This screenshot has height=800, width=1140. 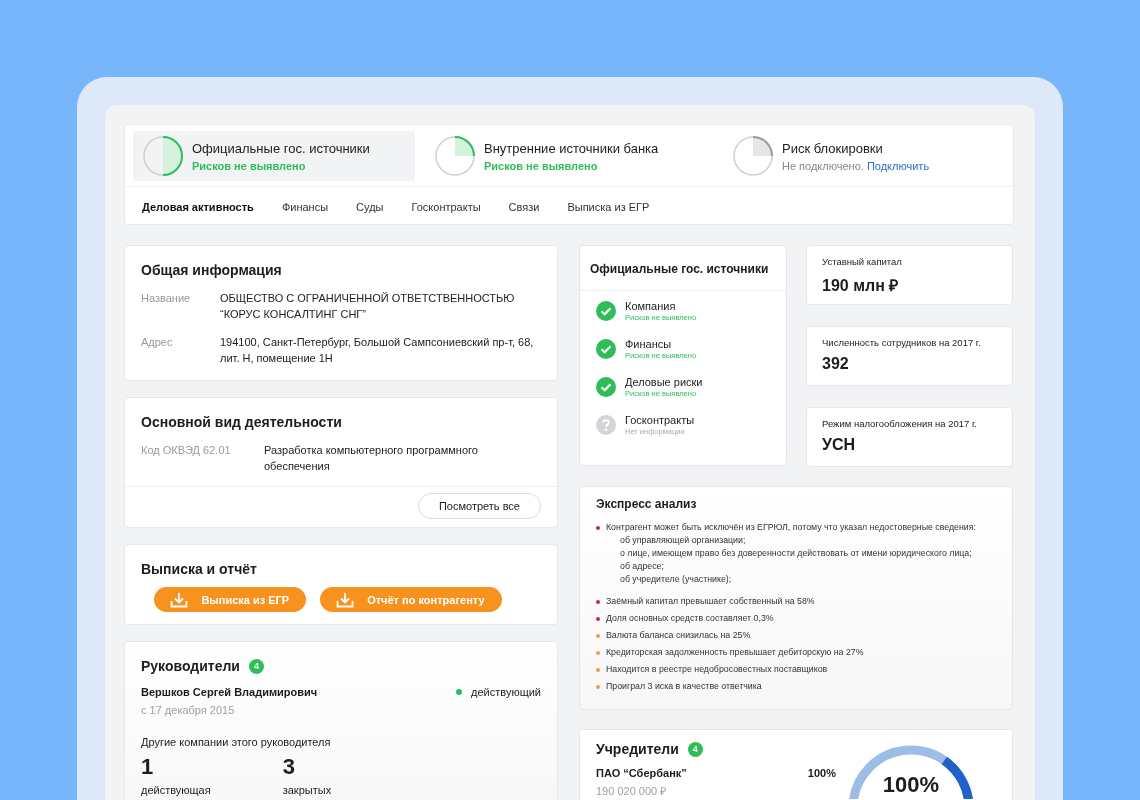 What do you see at coordinates (821, 773) in the screenshot?
I see `share-value: 100%` at bounding box center [821, 773].